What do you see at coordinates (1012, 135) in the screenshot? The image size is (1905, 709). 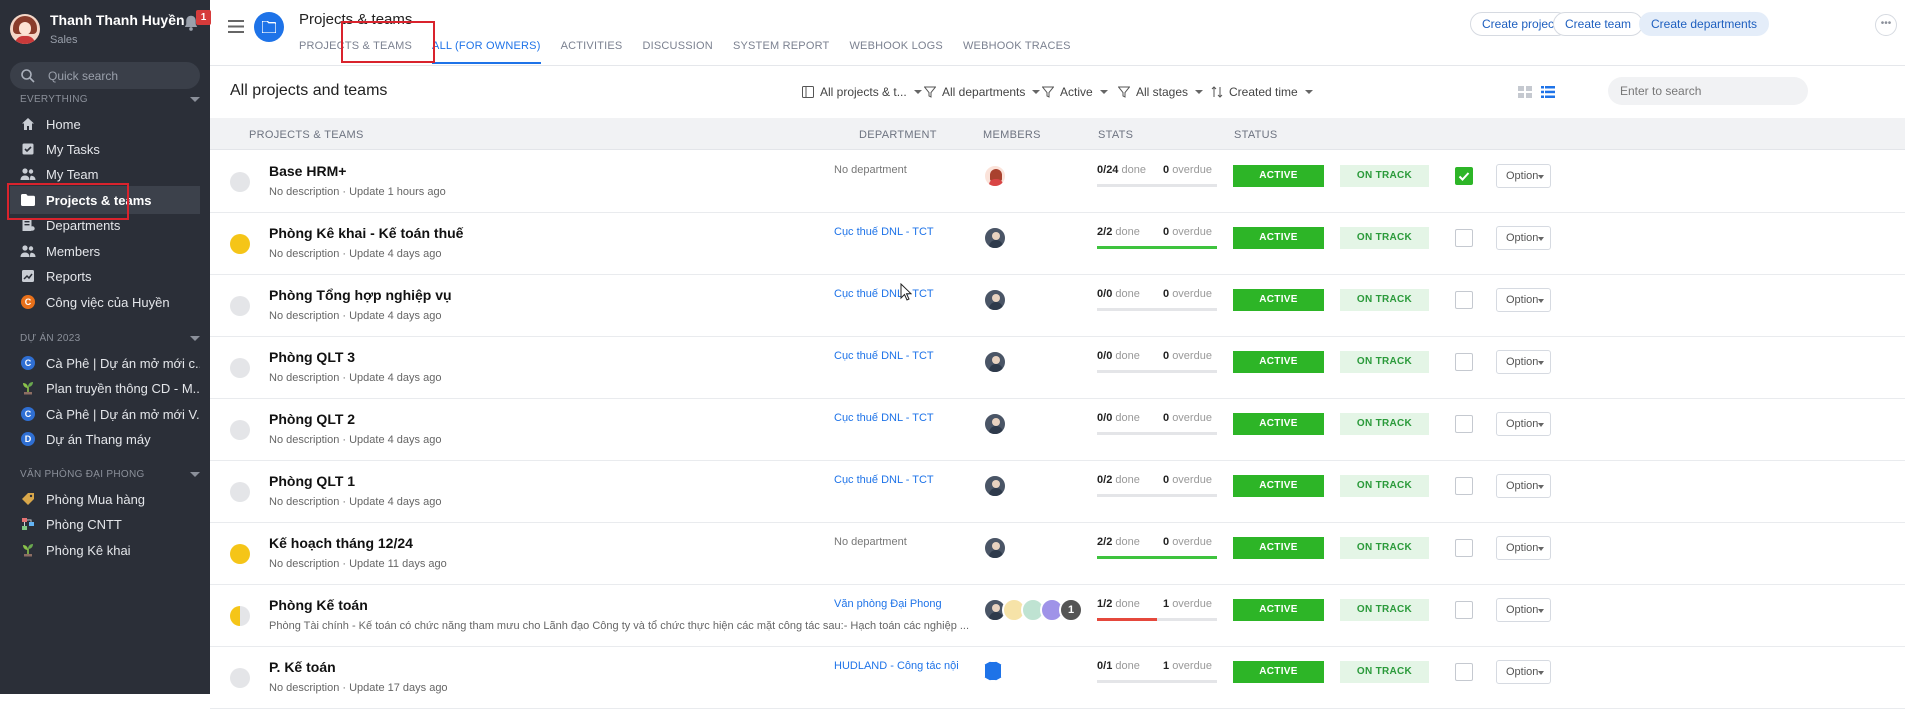 I see `column-header-members: MEMBERS` at bounding box center [1012, 135].